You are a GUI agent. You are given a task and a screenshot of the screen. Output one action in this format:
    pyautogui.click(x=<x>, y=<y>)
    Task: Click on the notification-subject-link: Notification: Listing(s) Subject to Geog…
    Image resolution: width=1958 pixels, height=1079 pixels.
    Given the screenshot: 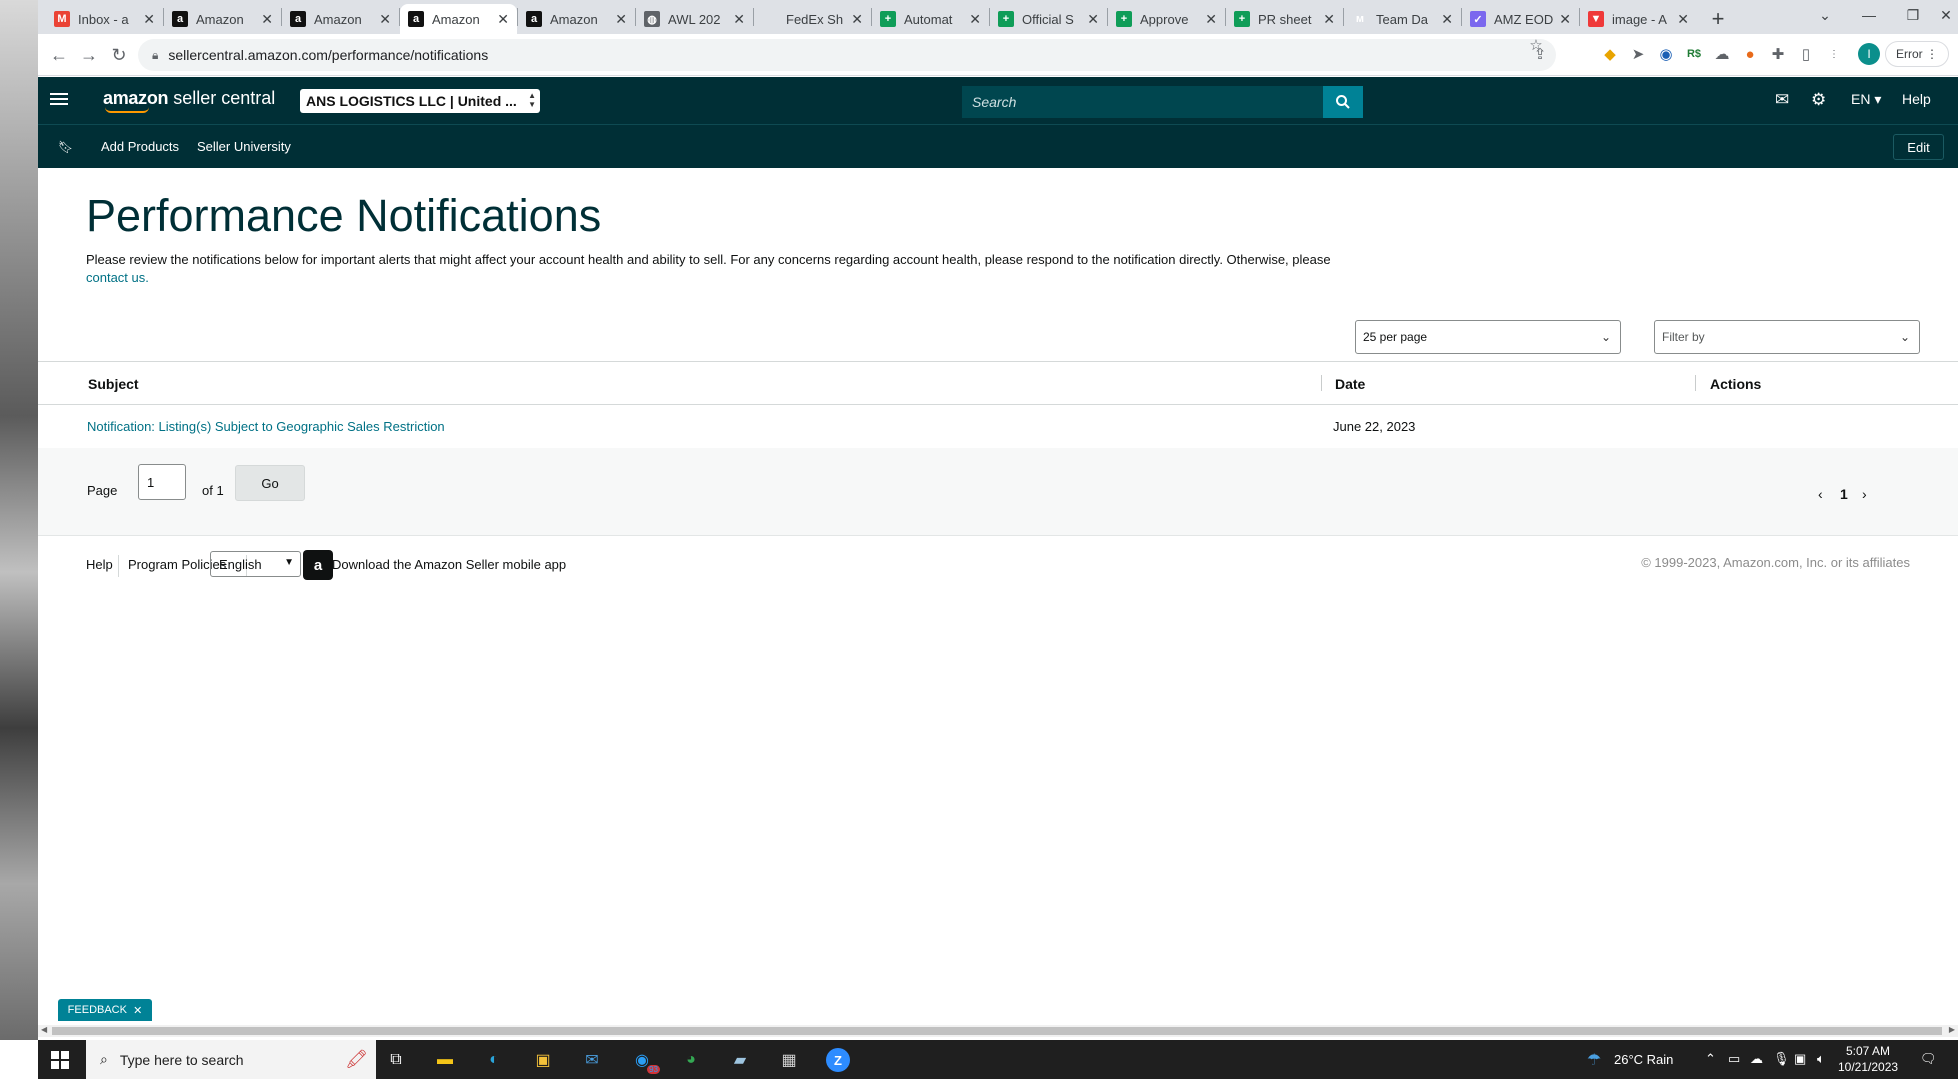 What is the action you would take?
    pyautogui.click(x=266, y=426)
    